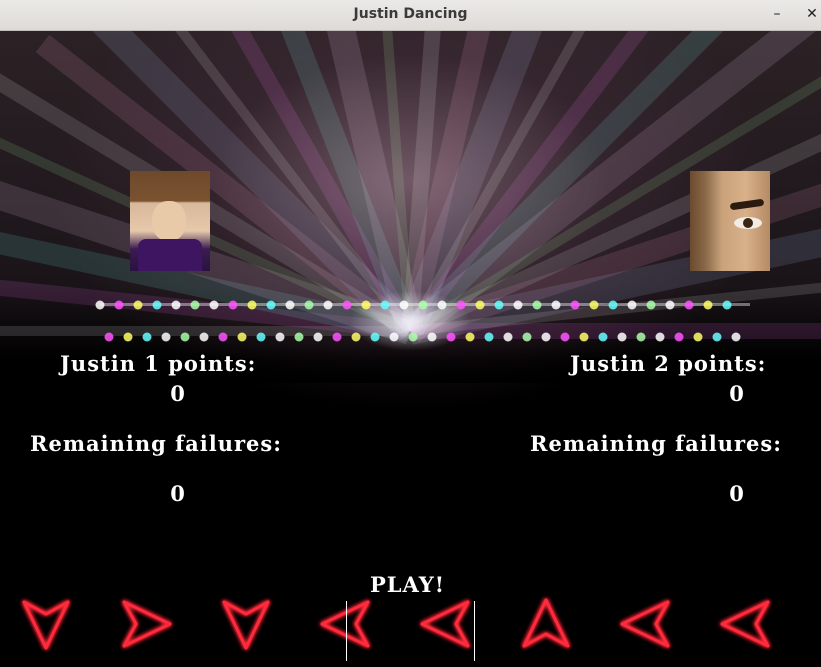 This screenshot has height=667, width=821. What do you see at coordinates (748, 223) in the screenshot?
I see `player2-iris` at bounding box center [748, 223].